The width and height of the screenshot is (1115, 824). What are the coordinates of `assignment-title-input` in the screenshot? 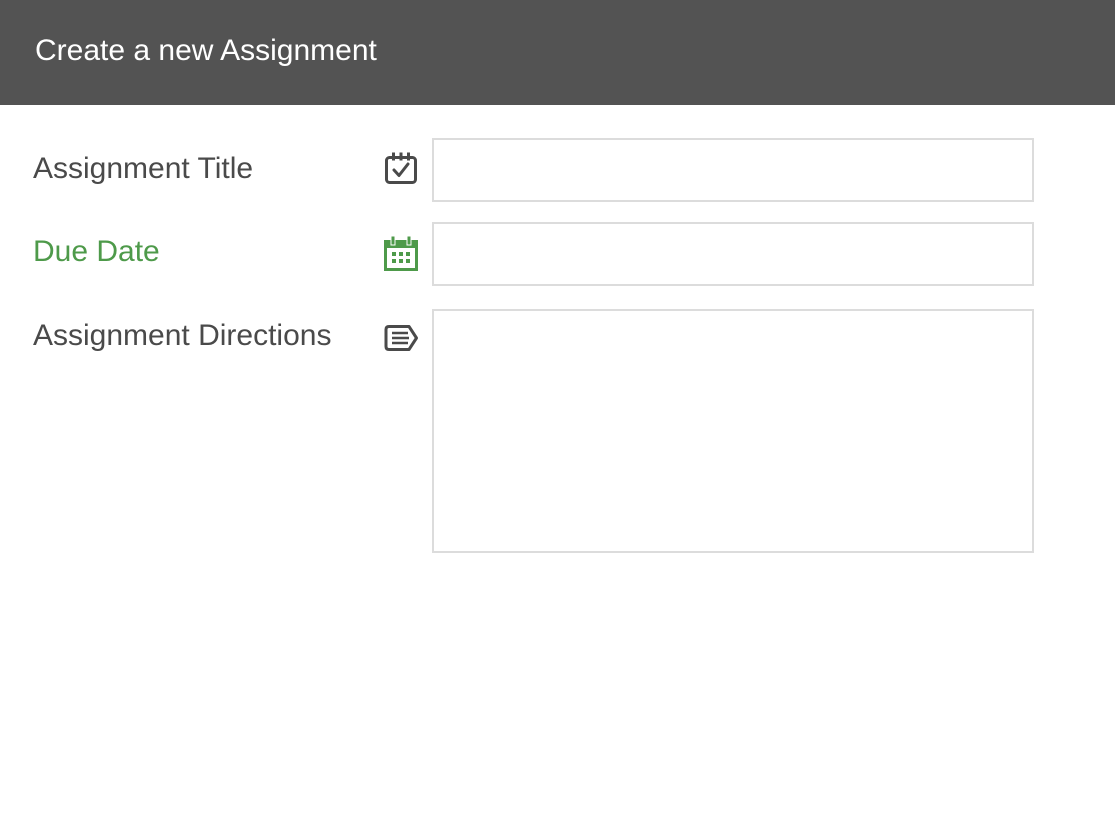 It's located at (733, 170).